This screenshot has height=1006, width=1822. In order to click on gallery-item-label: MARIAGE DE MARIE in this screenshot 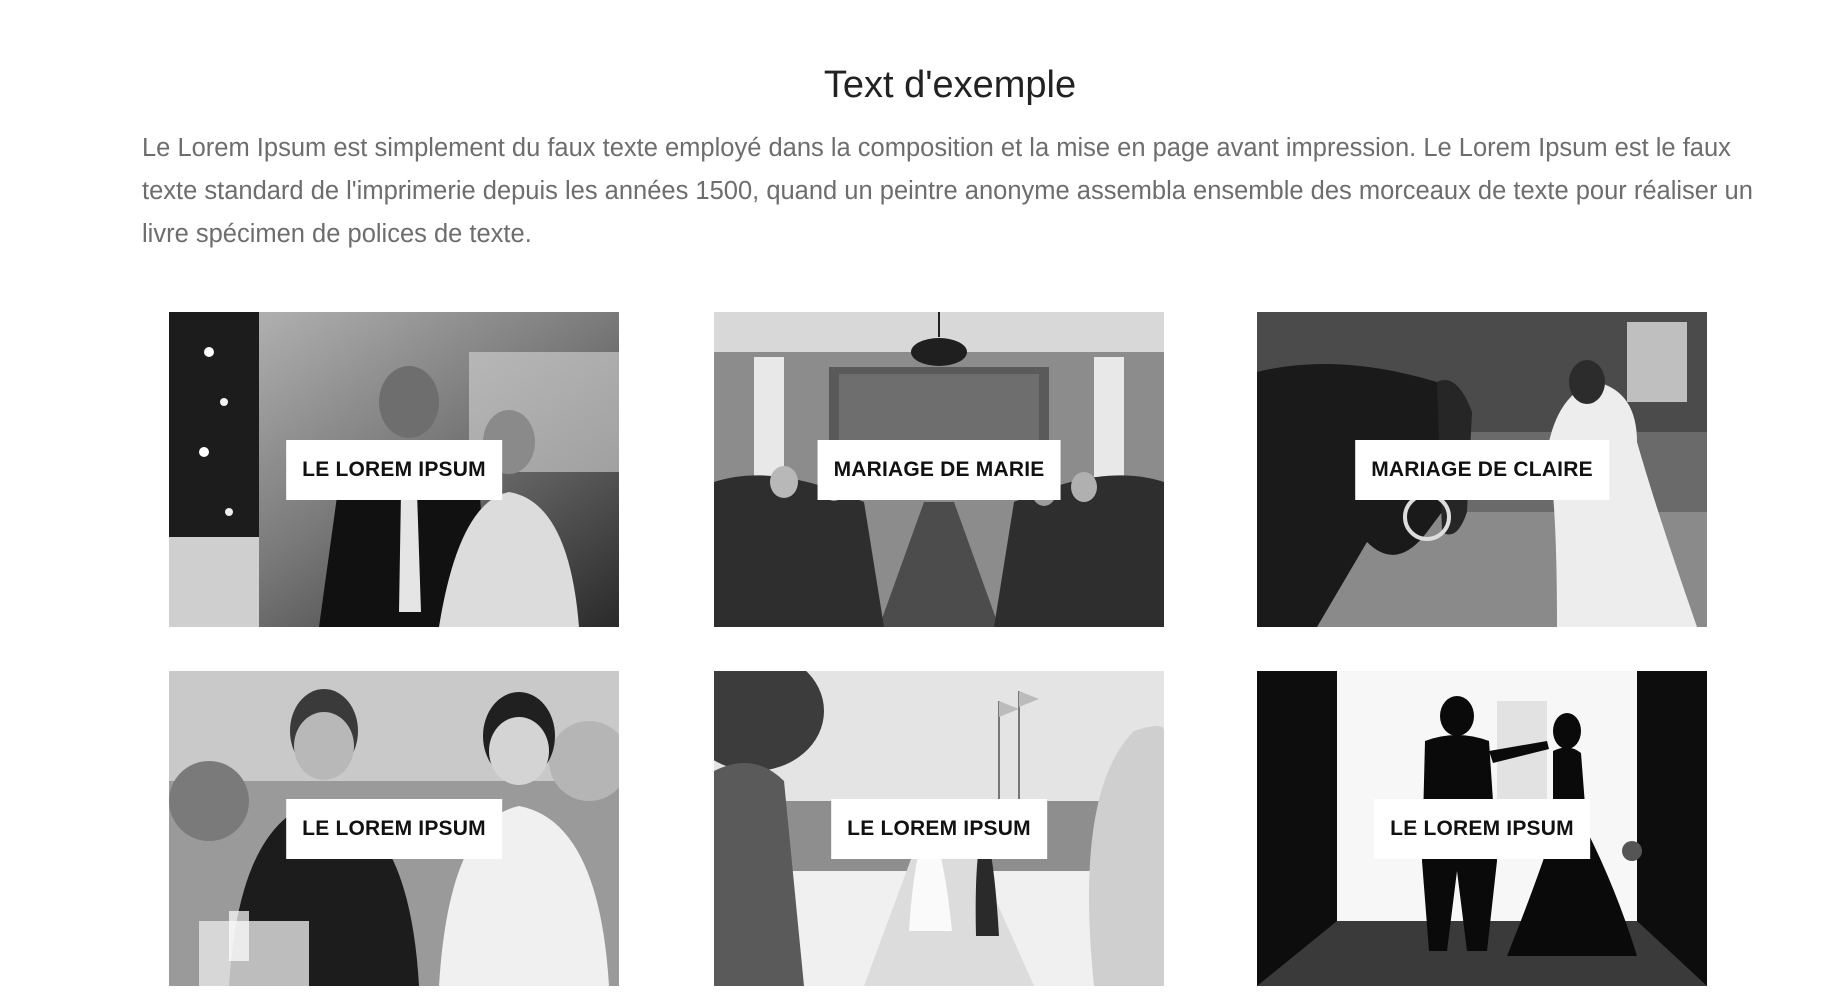, I will do `click(939, 469)`.